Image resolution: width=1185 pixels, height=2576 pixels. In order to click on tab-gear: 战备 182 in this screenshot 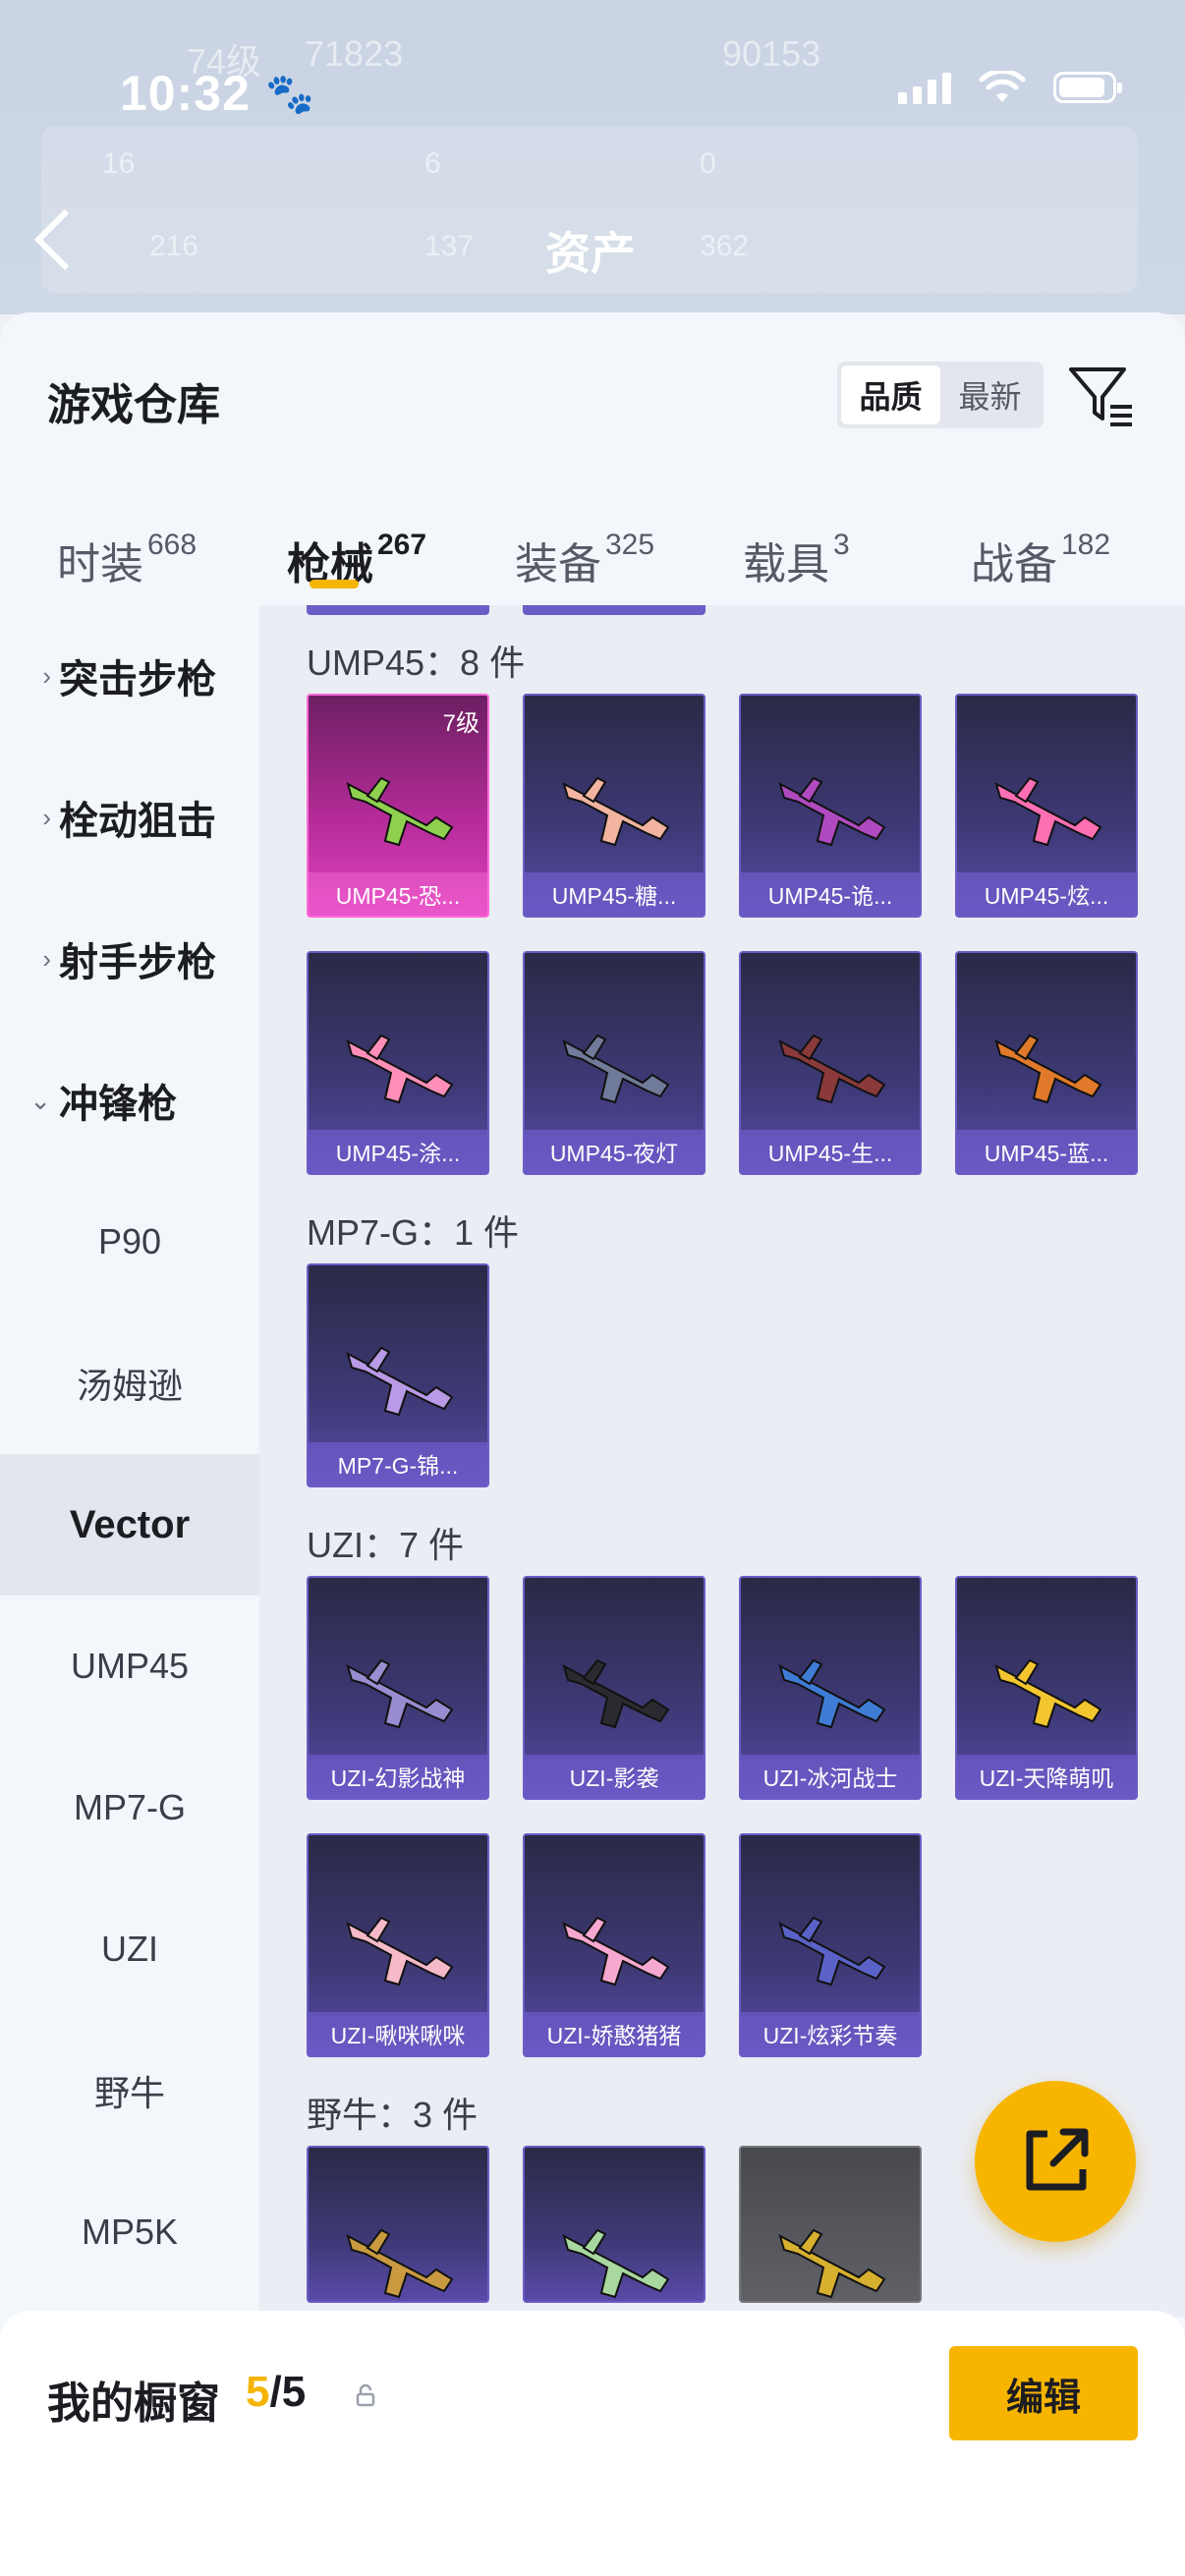, I will do `click(1041, 560)`.